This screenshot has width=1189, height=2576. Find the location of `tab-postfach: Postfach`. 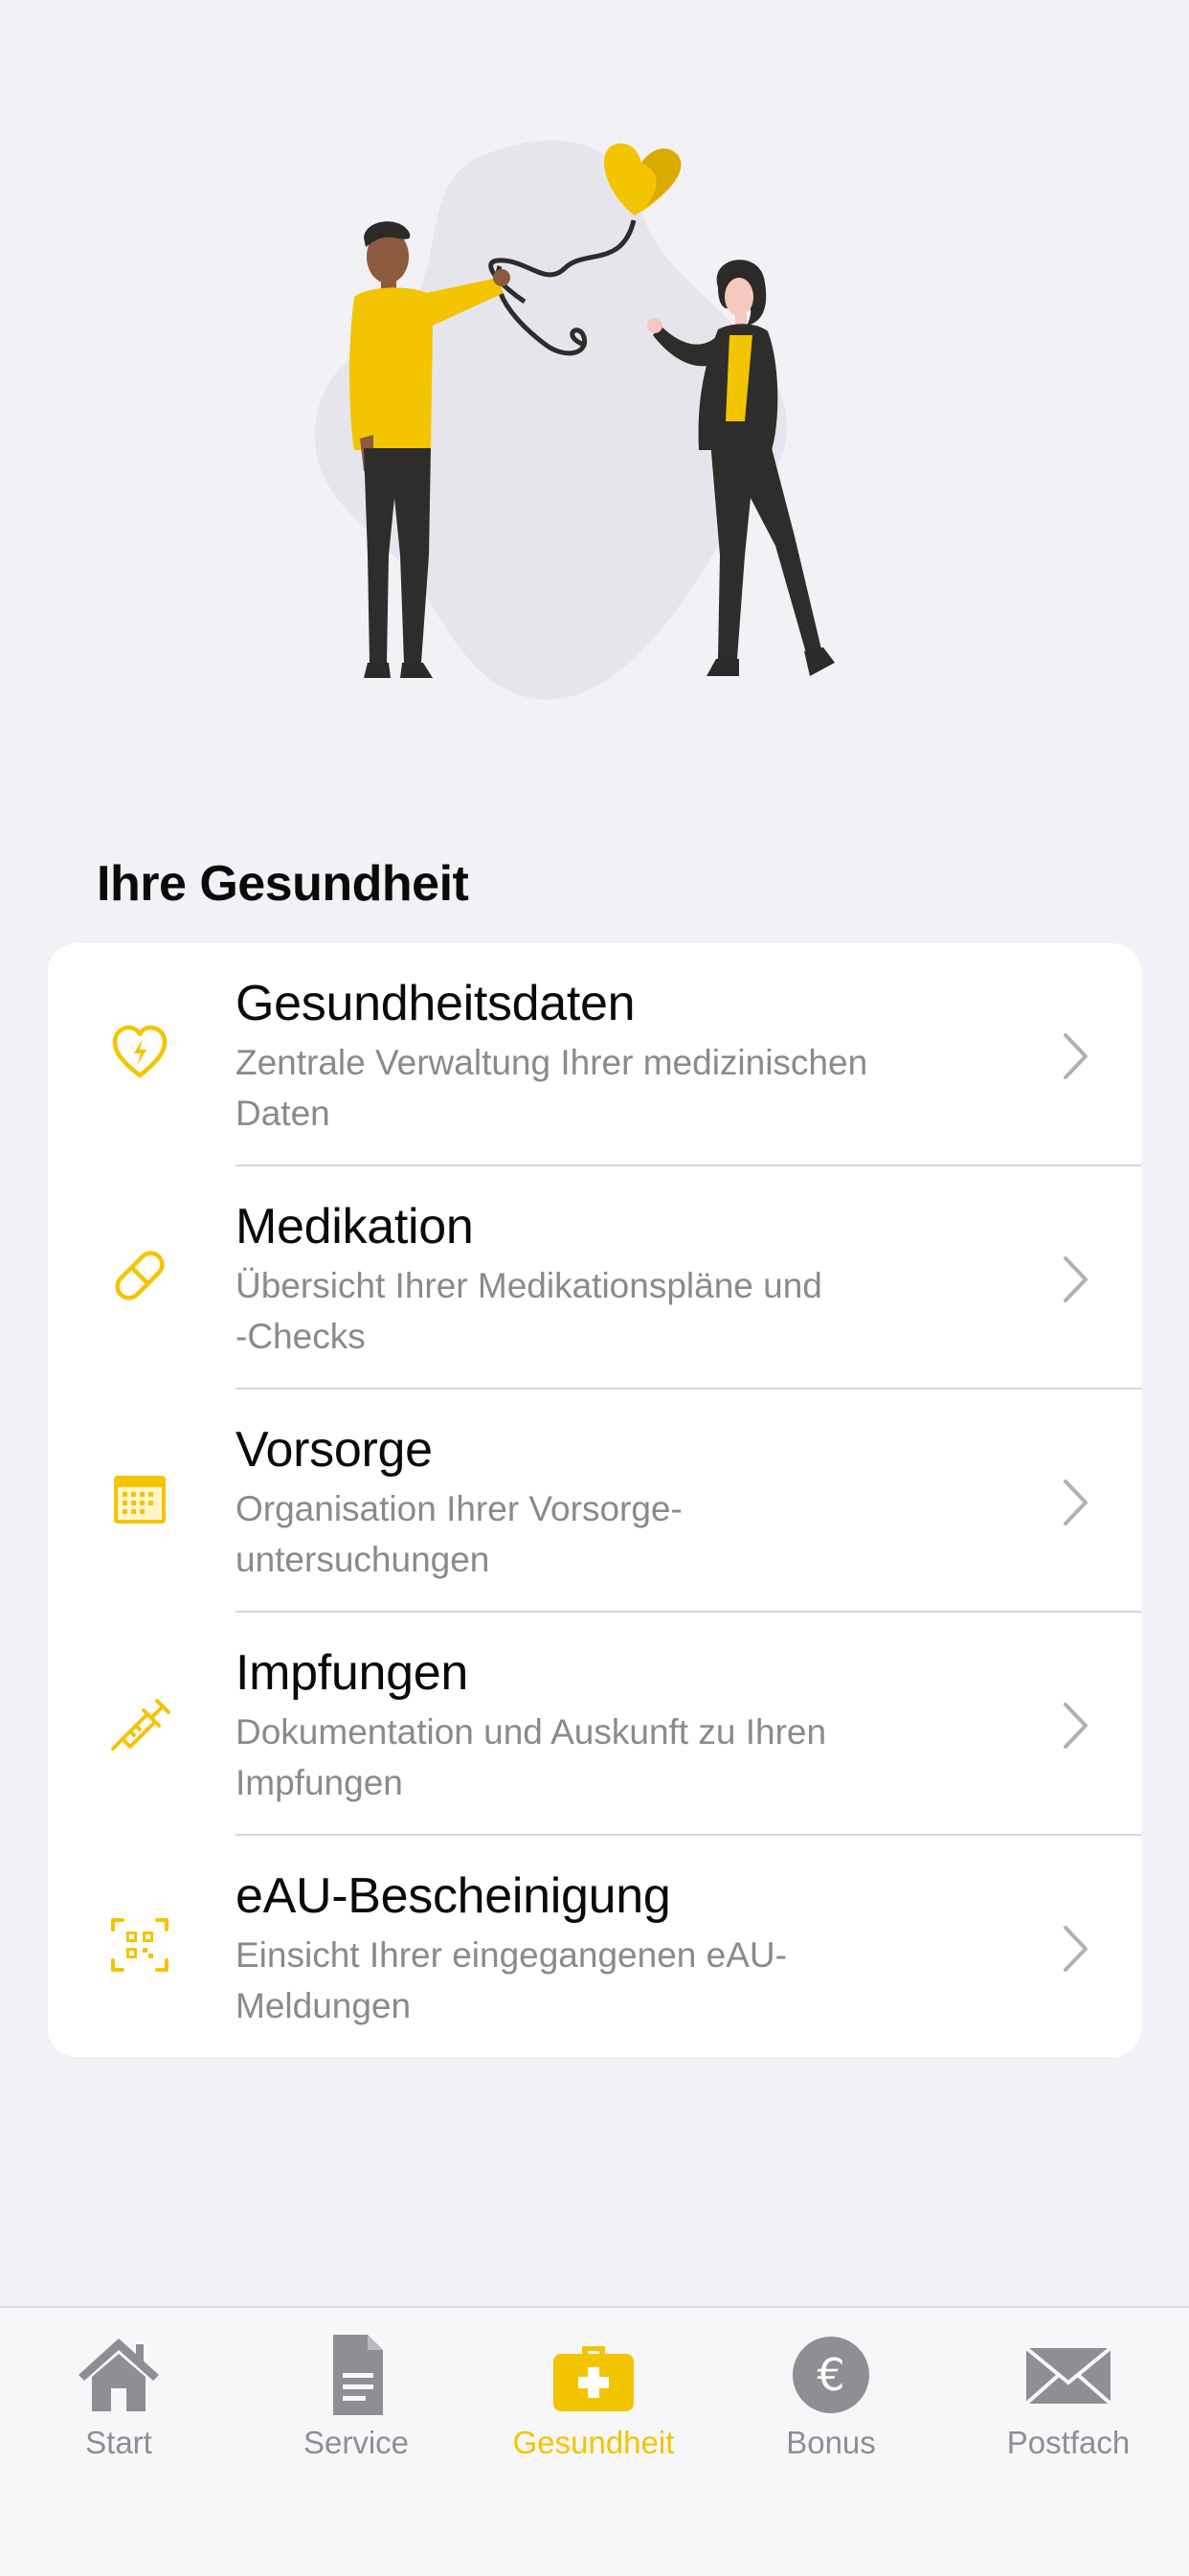

tab-postfach: Postfach is located at coordinates (1068, 2403).